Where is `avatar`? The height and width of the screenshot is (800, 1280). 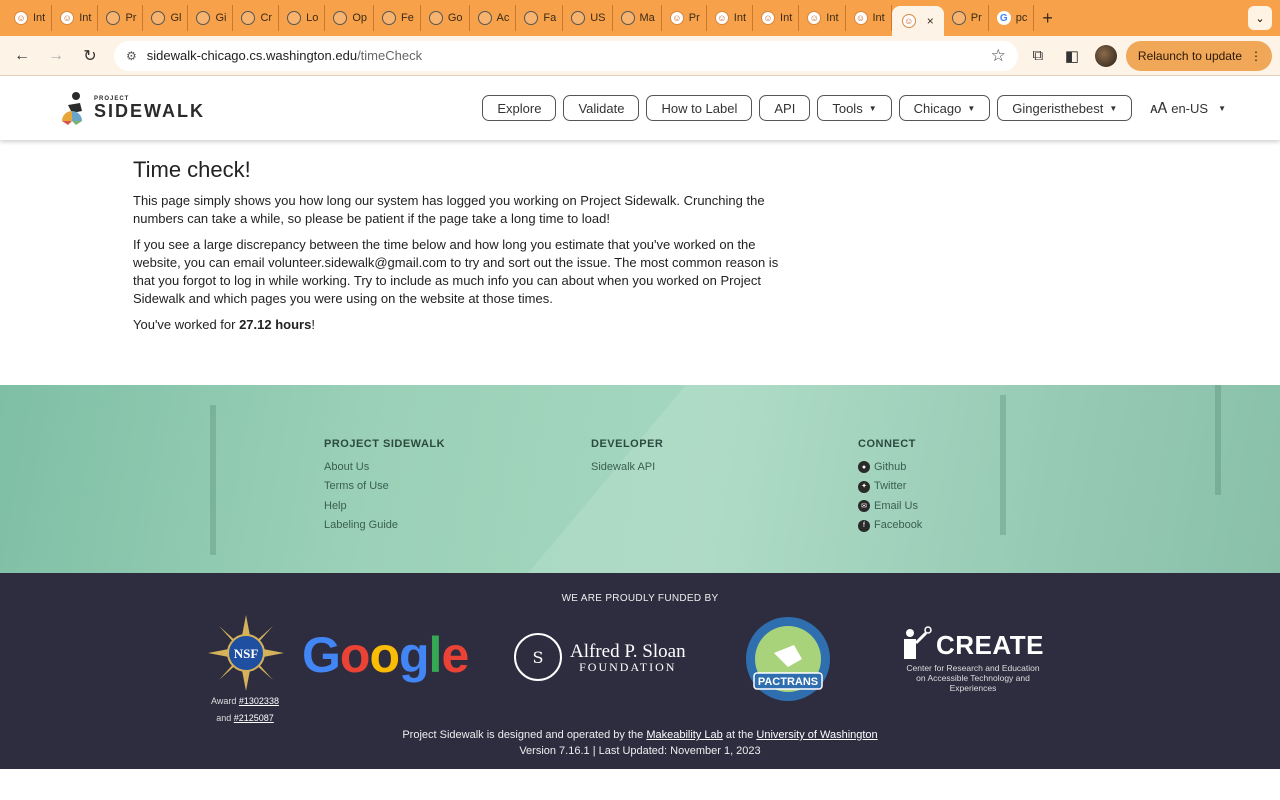 avatar is located at coordinates (1105, 55).